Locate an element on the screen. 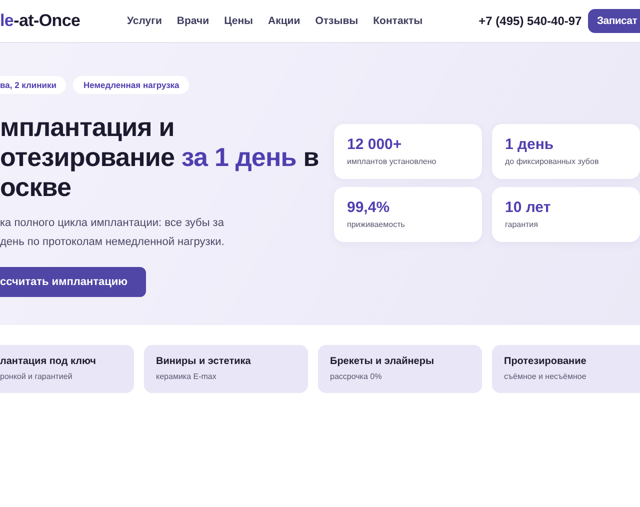  service-card: Протезирование съёмное и несъёмное is located at coordinates (566, 369).